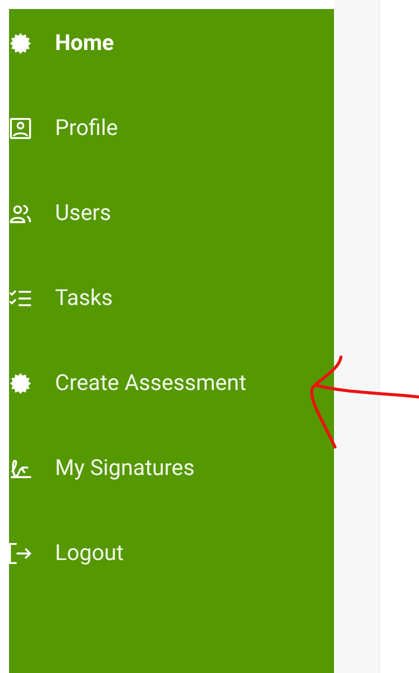 The image size is (419, 673). What do you see at coordinates (171, 383) in the screenshot?
I see `sidebar-item: Create Assessment` at bounding box center [171, 383].